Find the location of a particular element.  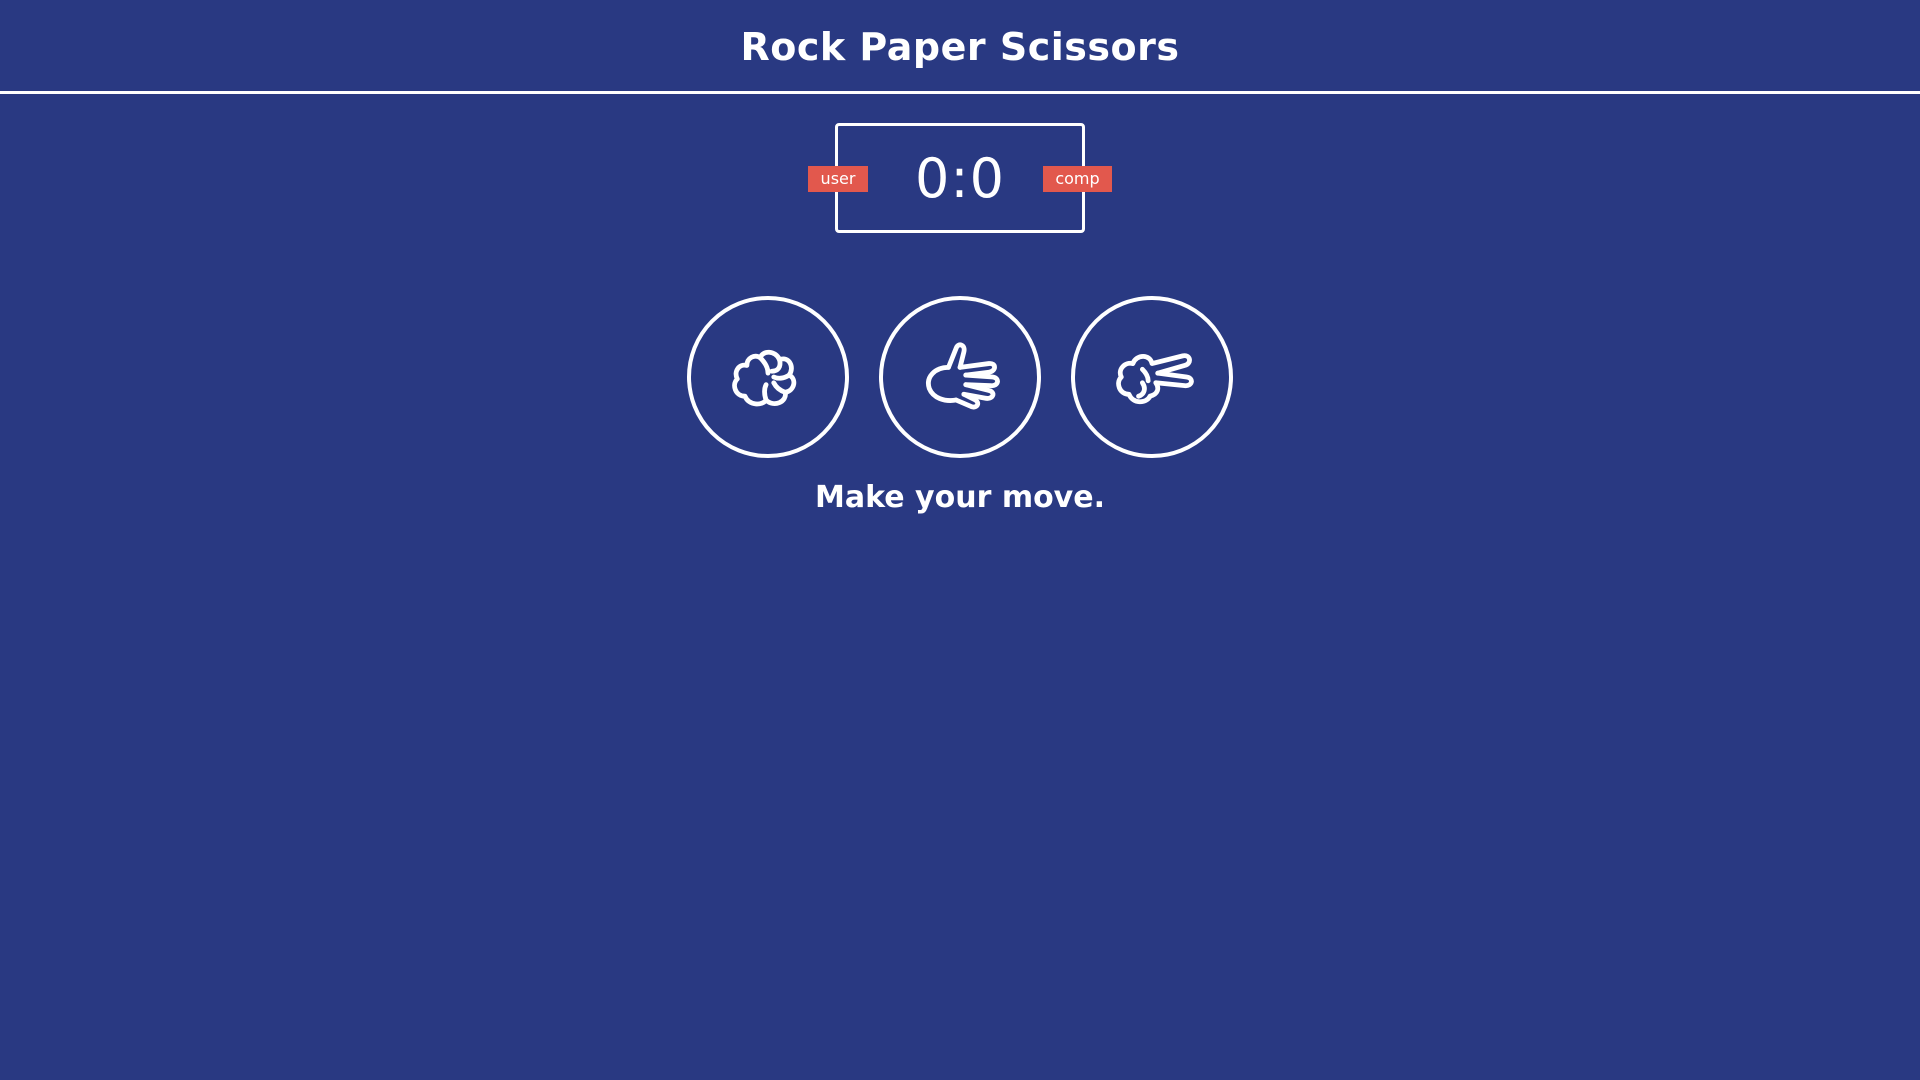

score-display: 0:0 is located at coordinates (960, 178).